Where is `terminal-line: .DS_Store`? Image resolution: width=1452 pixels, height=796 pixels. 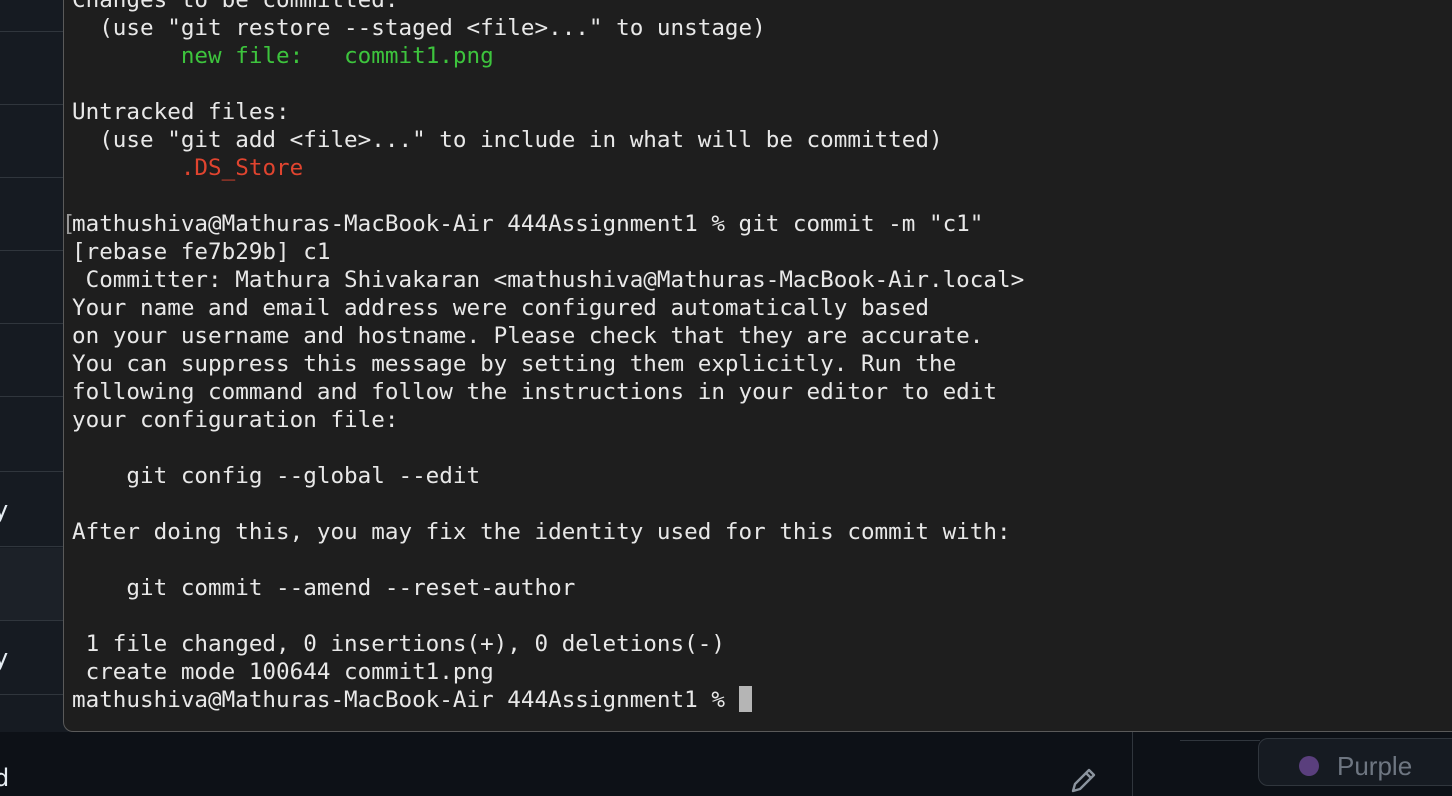 terminal-line: .DS_Store is located at coordinates (762, 168).